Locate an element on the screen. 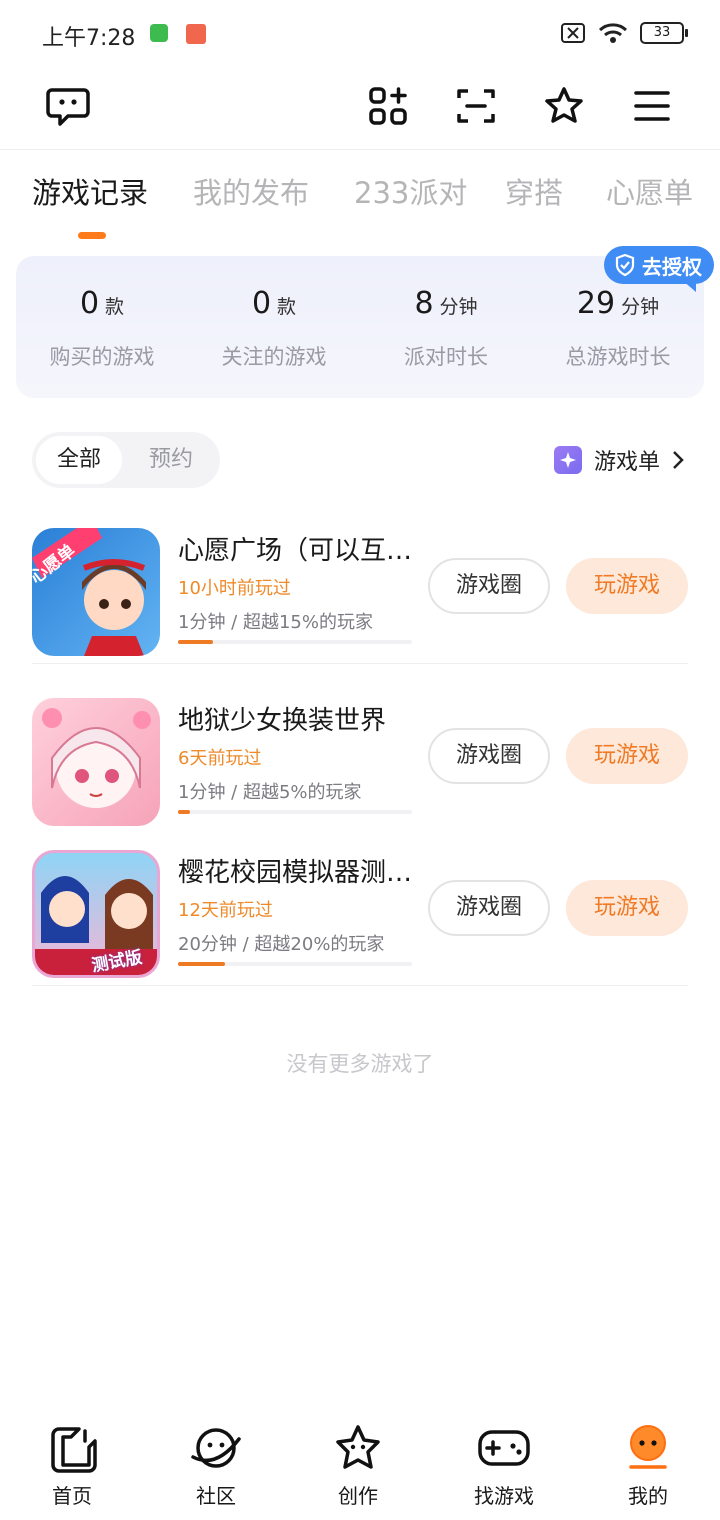 The image size is (720, 1520). tab-bar: 游戏记录 我的发布 233派对 穿搭 心愿单 is located at coordinates (360, 200).